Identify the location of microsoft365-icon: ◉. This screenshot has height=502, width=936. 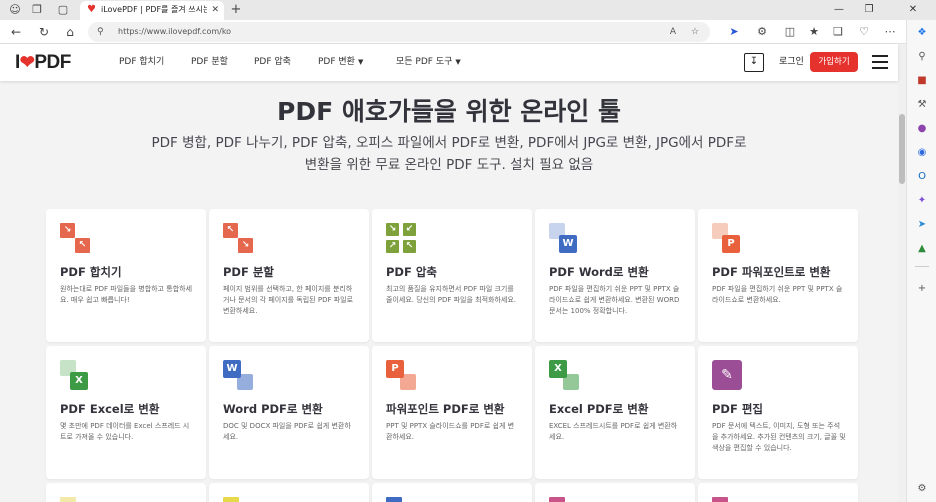
(922, 153).